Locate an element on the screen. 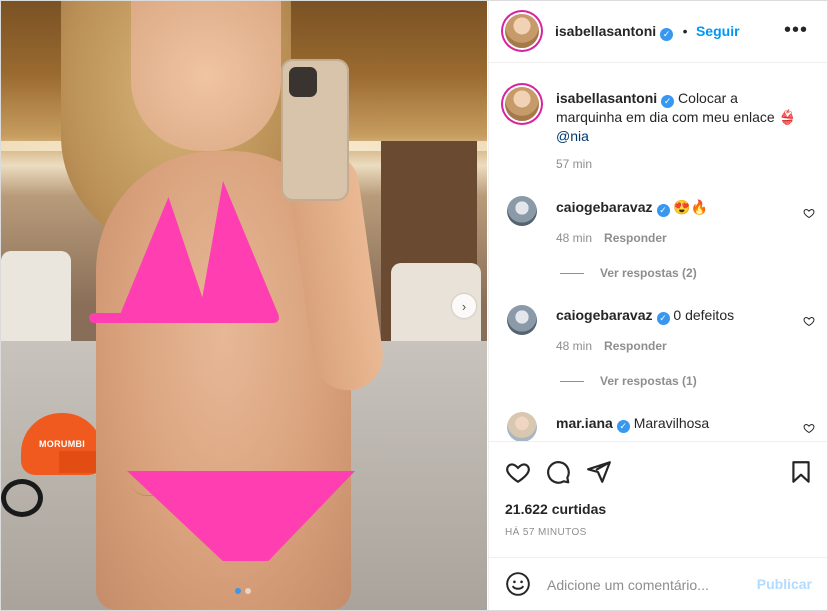 The image size is (828, 611). caption-avatar is located at coordinates (522, 104).